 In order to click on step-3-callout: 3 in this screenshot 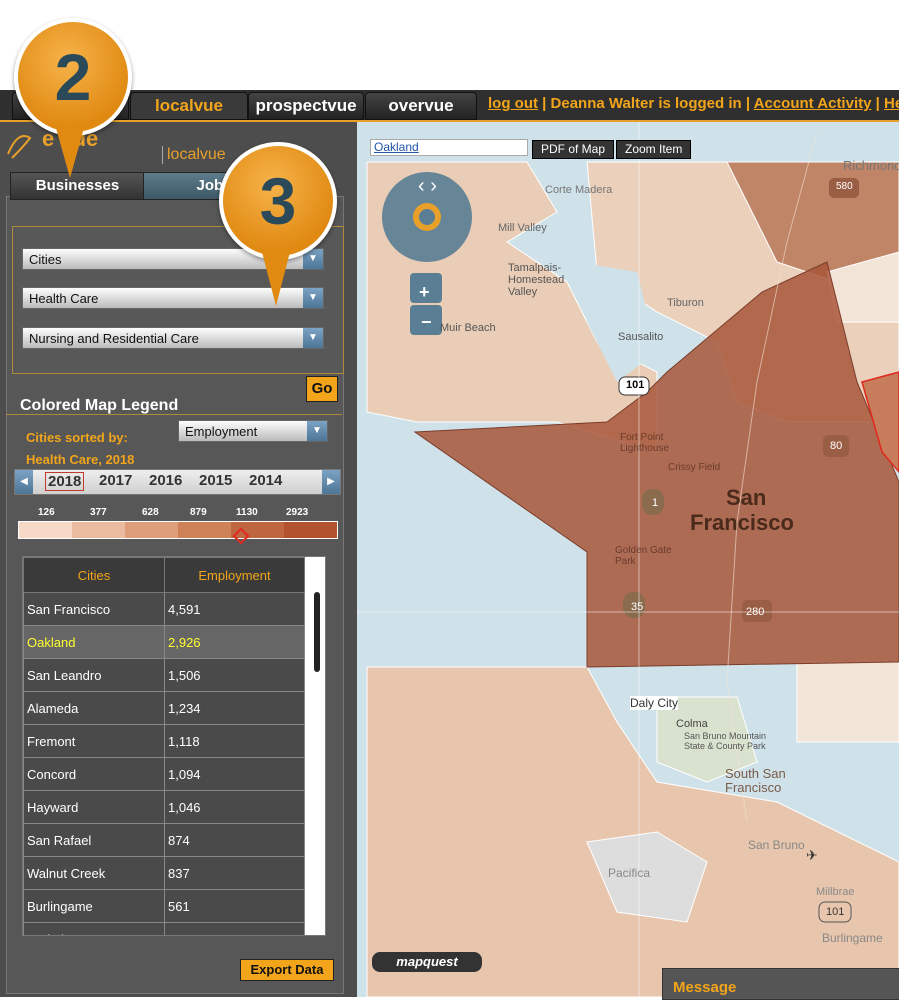, I will do `click(278, 201)`.